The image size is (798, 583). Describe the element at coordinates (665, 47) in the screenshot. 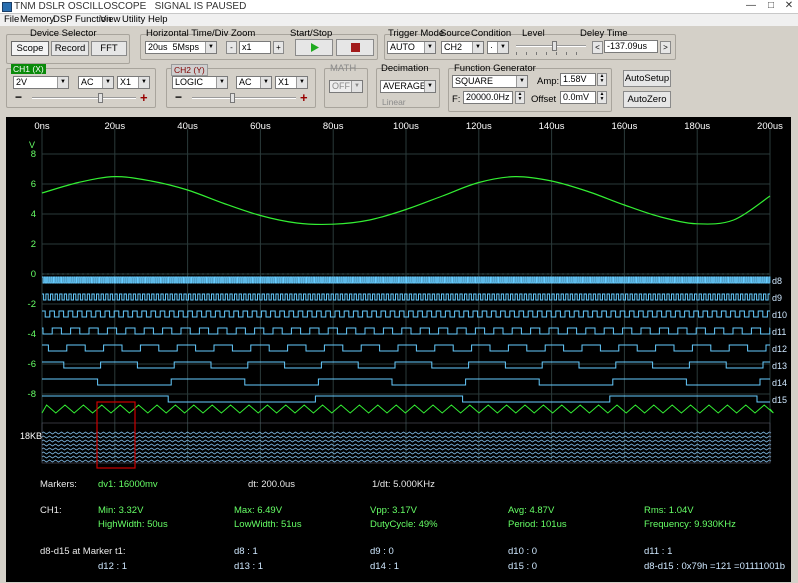

I see `delay-next-button: >` at that location.